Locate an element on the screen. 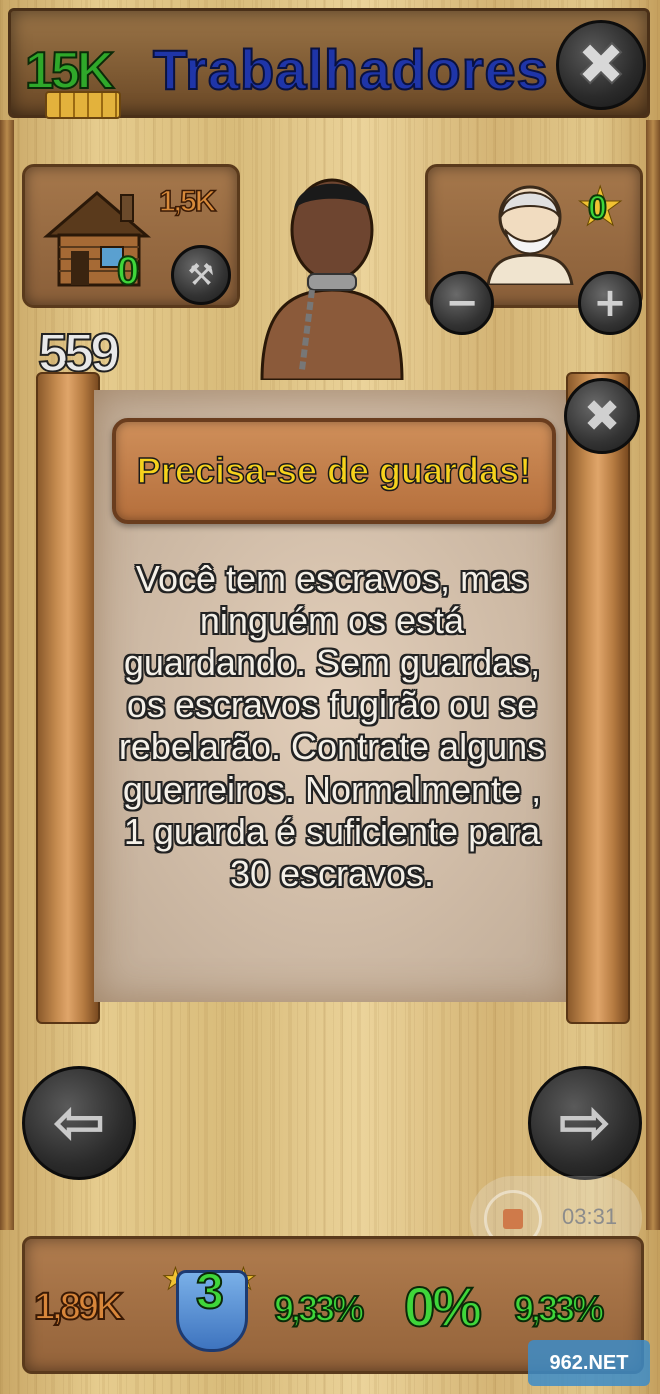  close-button: ✖ is located at coordinates (601, 65).